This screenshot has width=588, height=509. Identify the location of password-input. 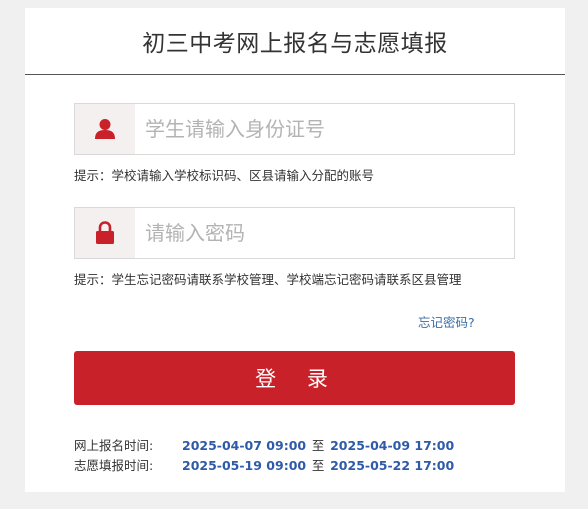
(324, 233).